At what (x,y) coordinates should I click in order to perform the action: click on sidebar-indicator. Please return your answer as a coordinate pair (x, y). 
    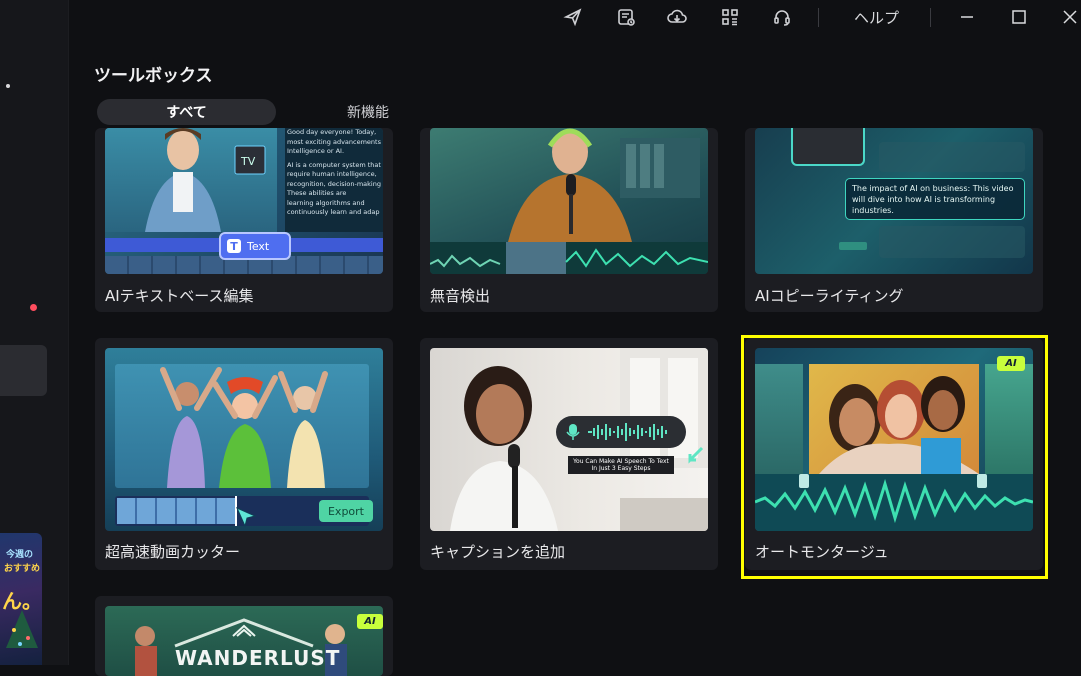
    Looking at the image, I should click on (8, 86).